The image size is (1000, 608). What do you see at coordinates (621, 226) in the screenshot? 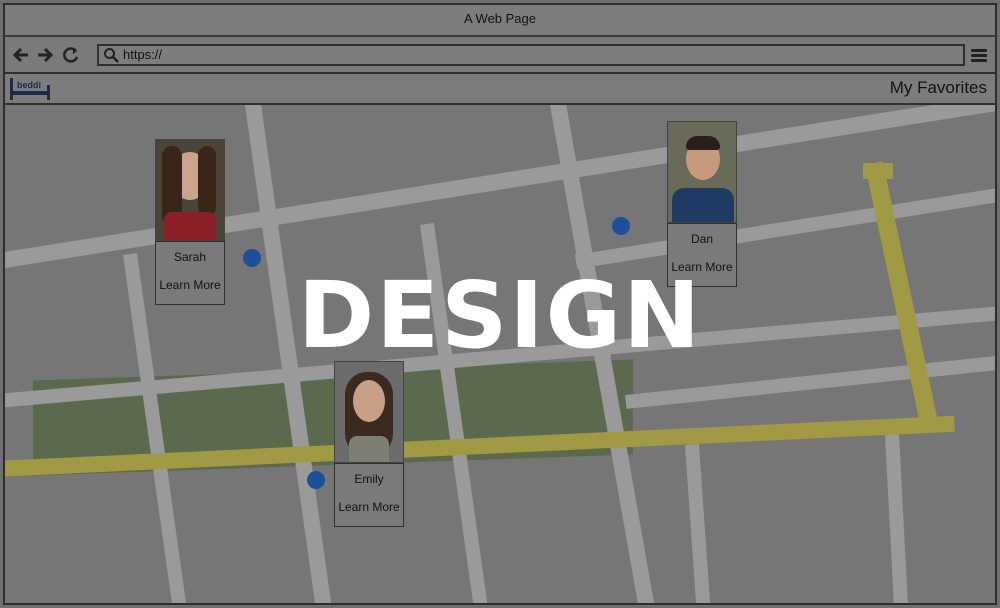
I see `map-pin-dan` at bounding box center [621, 226].